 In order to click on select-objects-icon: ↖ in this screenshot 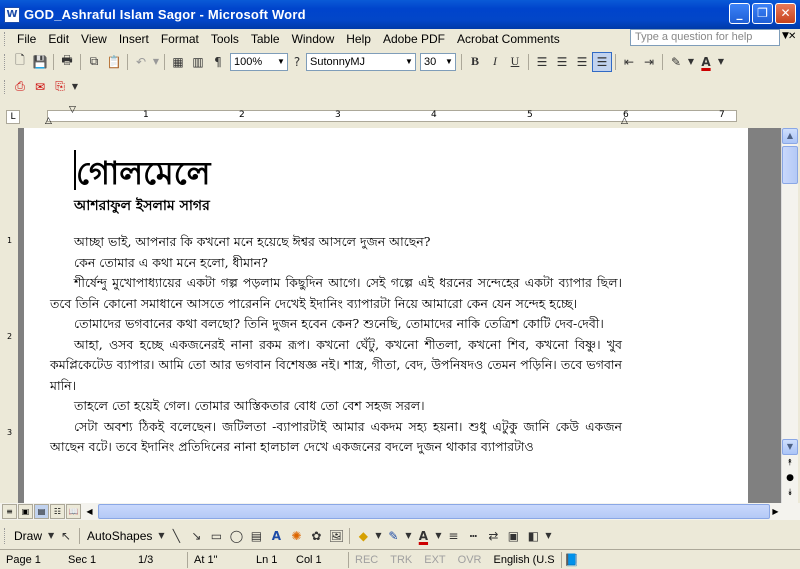, I will do `click(66, 536)`.